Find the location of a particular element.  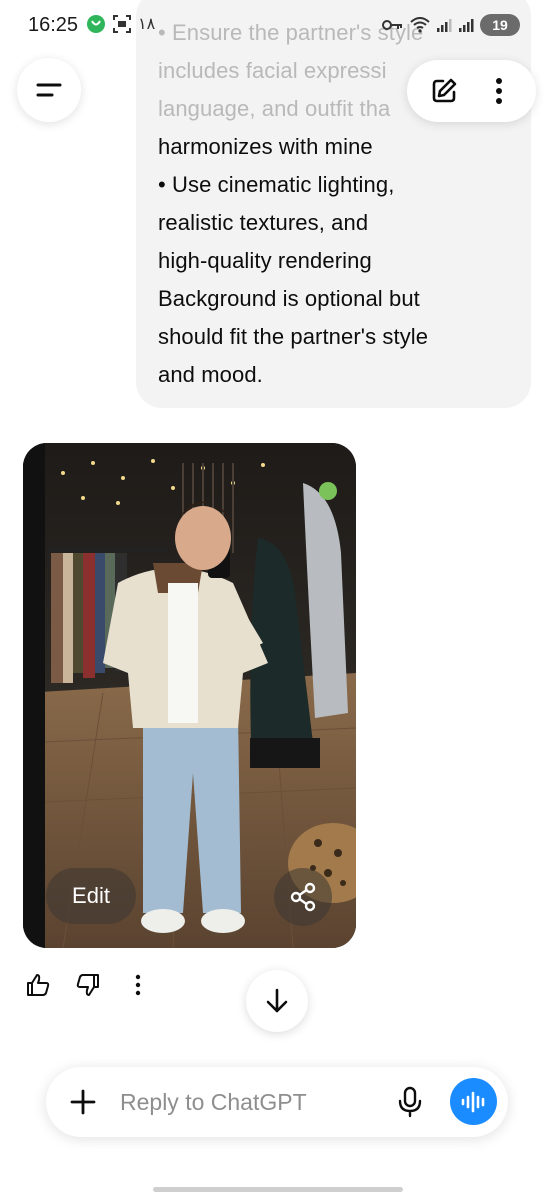

edit-icon is located at coordinates (444, 90).